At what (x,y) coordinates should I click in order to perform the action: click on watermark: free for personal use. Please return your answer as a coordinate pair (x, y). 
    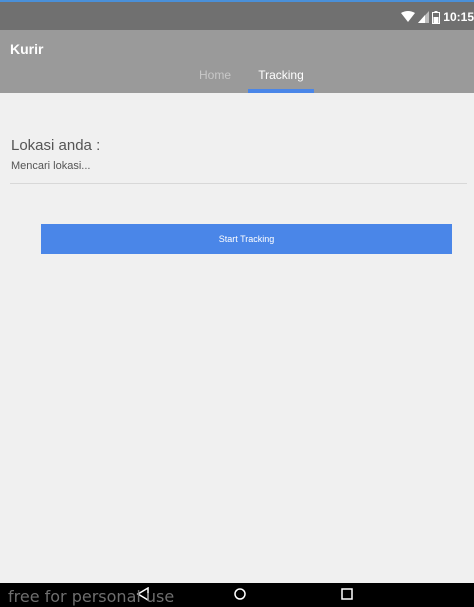
    Looking at the image, I should click on (91, 596).